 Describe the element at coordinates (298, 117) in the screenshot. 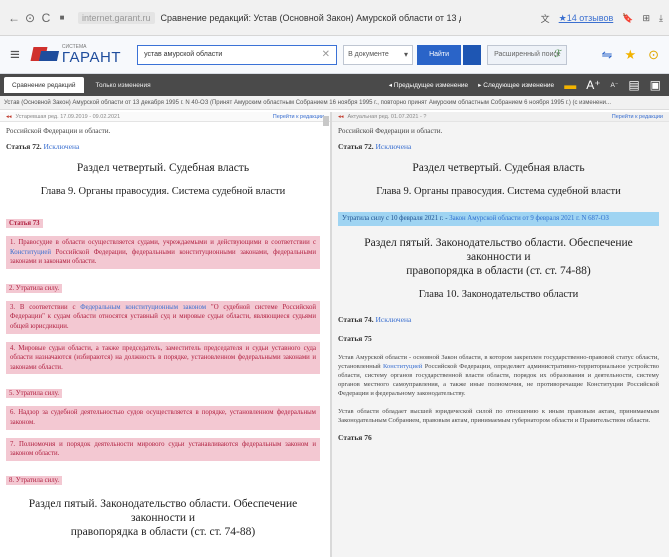

I see `left-goto-edition-link: Перейти к редакции` at that location.